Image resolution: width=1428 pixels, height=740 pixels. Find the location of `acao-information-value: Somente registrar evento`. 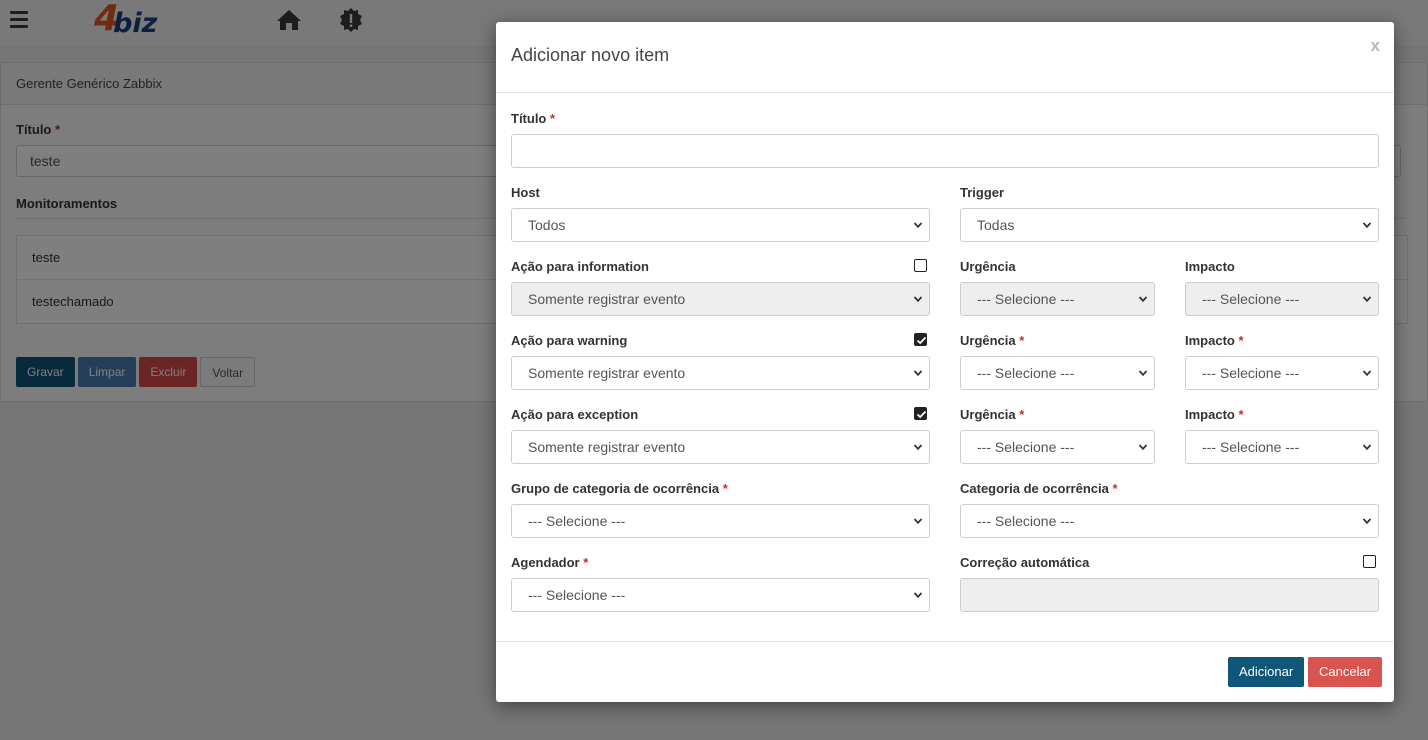

acao-information-value: Somente registrar evento is located at coordinates (607, 299).